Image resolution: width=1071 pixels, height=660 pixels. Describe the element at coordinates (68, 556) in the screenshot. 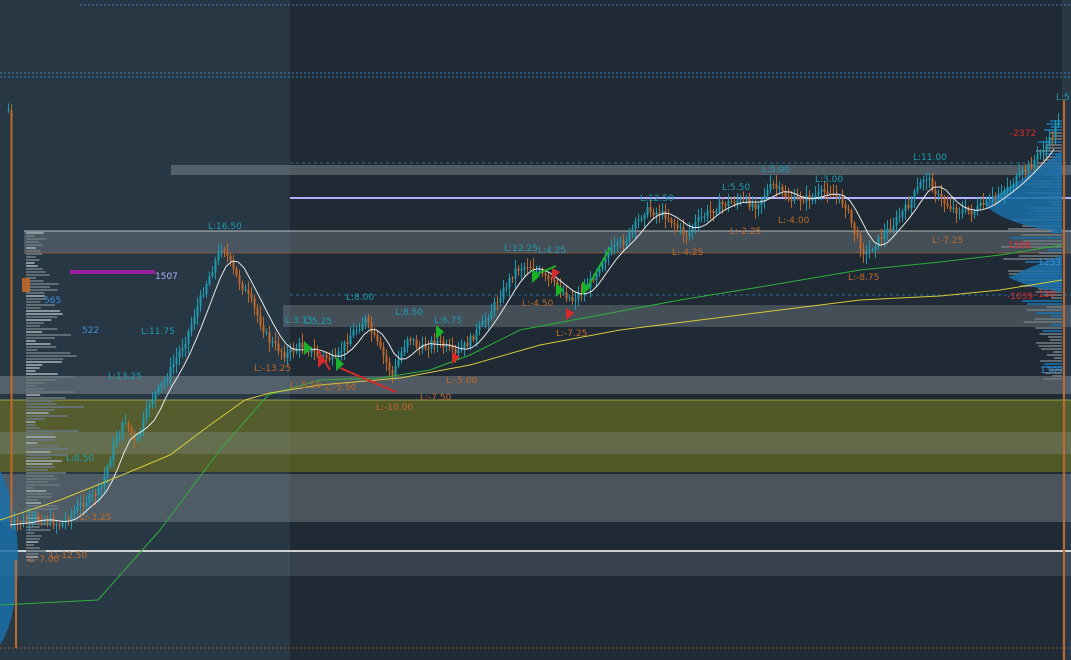

I see `annotation-label: L:-12.50` at that location.